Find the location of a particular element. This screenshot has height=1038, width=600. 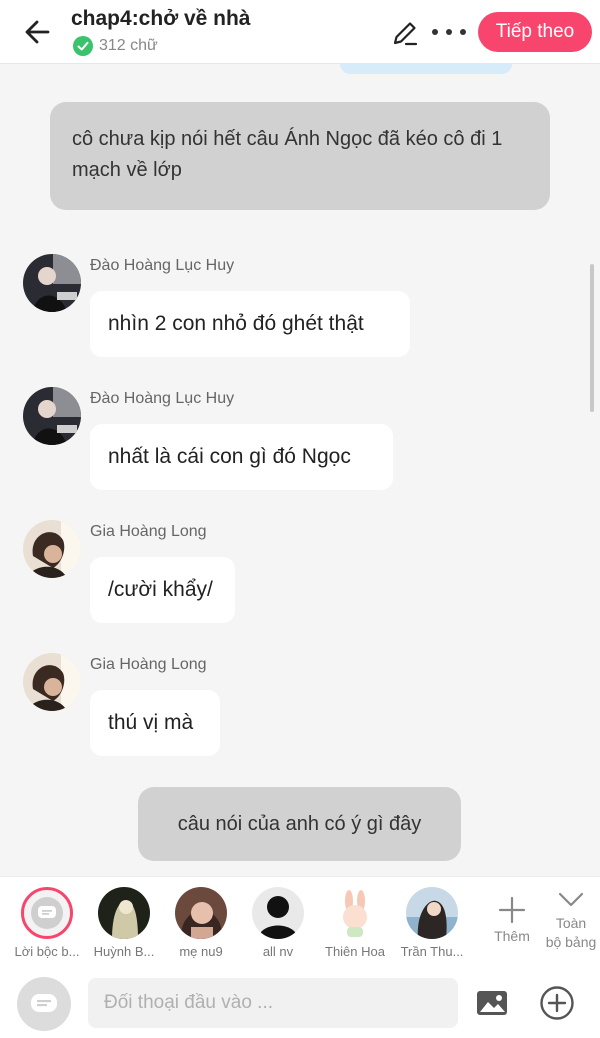

character-item: all nv is located at coordinates (278, 923).